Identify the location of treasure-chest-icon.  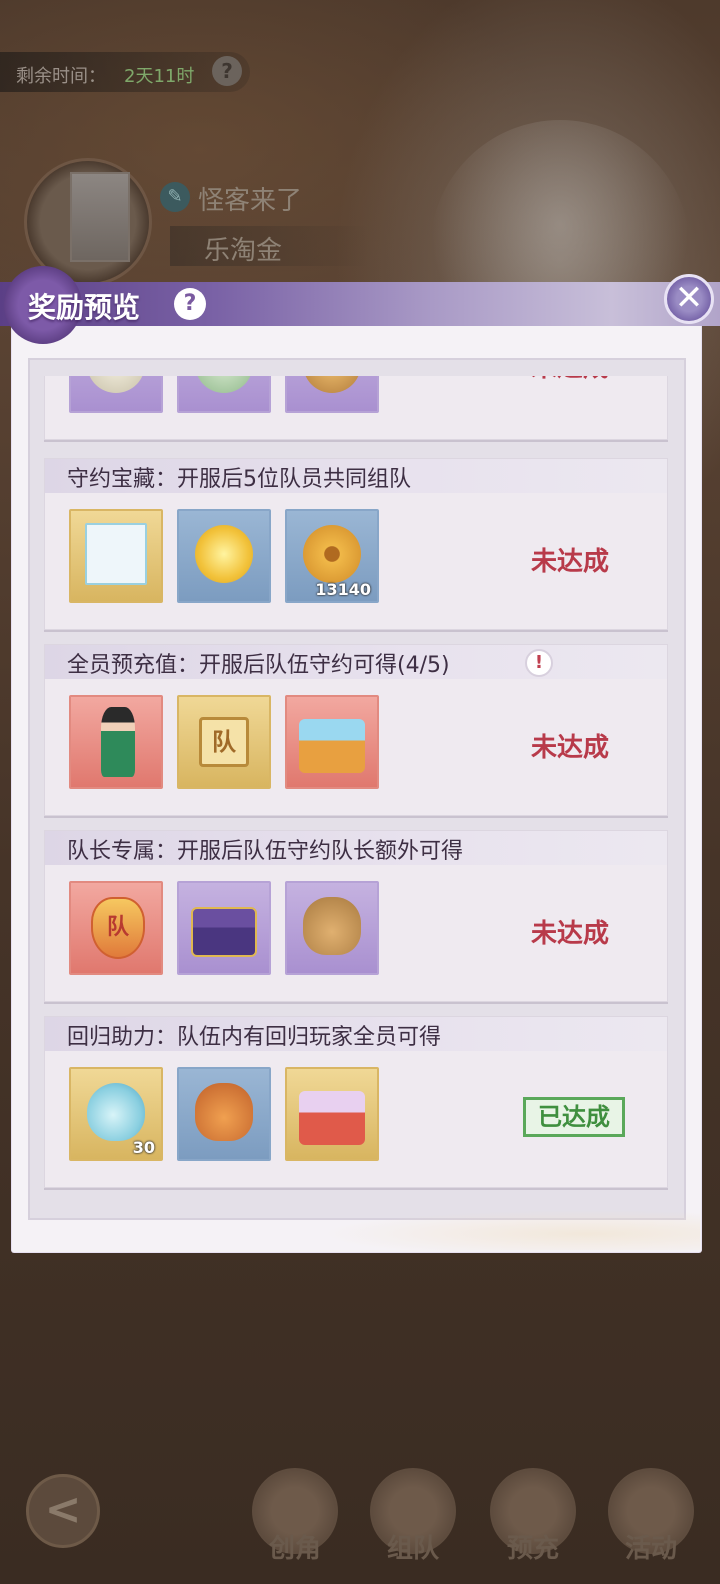
(224, 928).